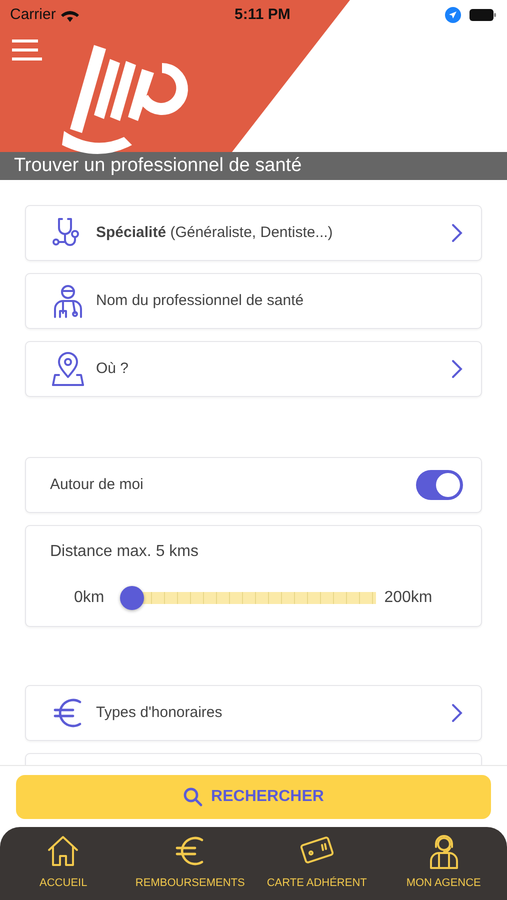 The width and height of the screenshot is (507, 900). What do you see at coordinates (132, 598) in the screenshot?
I see `slider-thumb` at bounding box center [132, 598].